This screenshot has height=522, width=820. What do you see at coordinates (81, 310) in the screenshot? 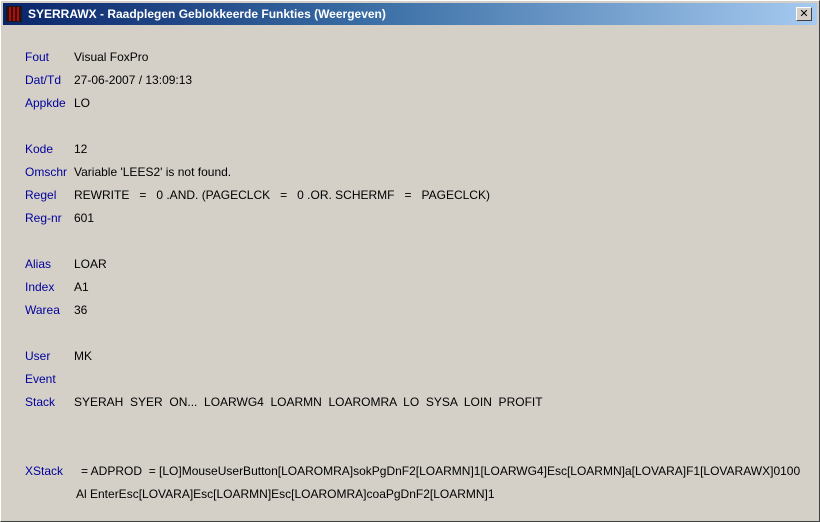
I see `warea-value: 36` at bounding box center [81, 310].